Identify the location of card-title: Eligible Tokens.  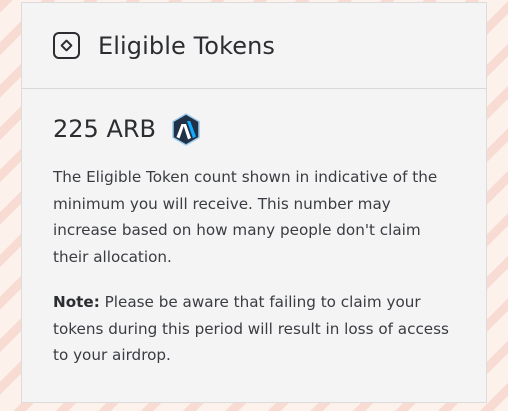
(186, 45).